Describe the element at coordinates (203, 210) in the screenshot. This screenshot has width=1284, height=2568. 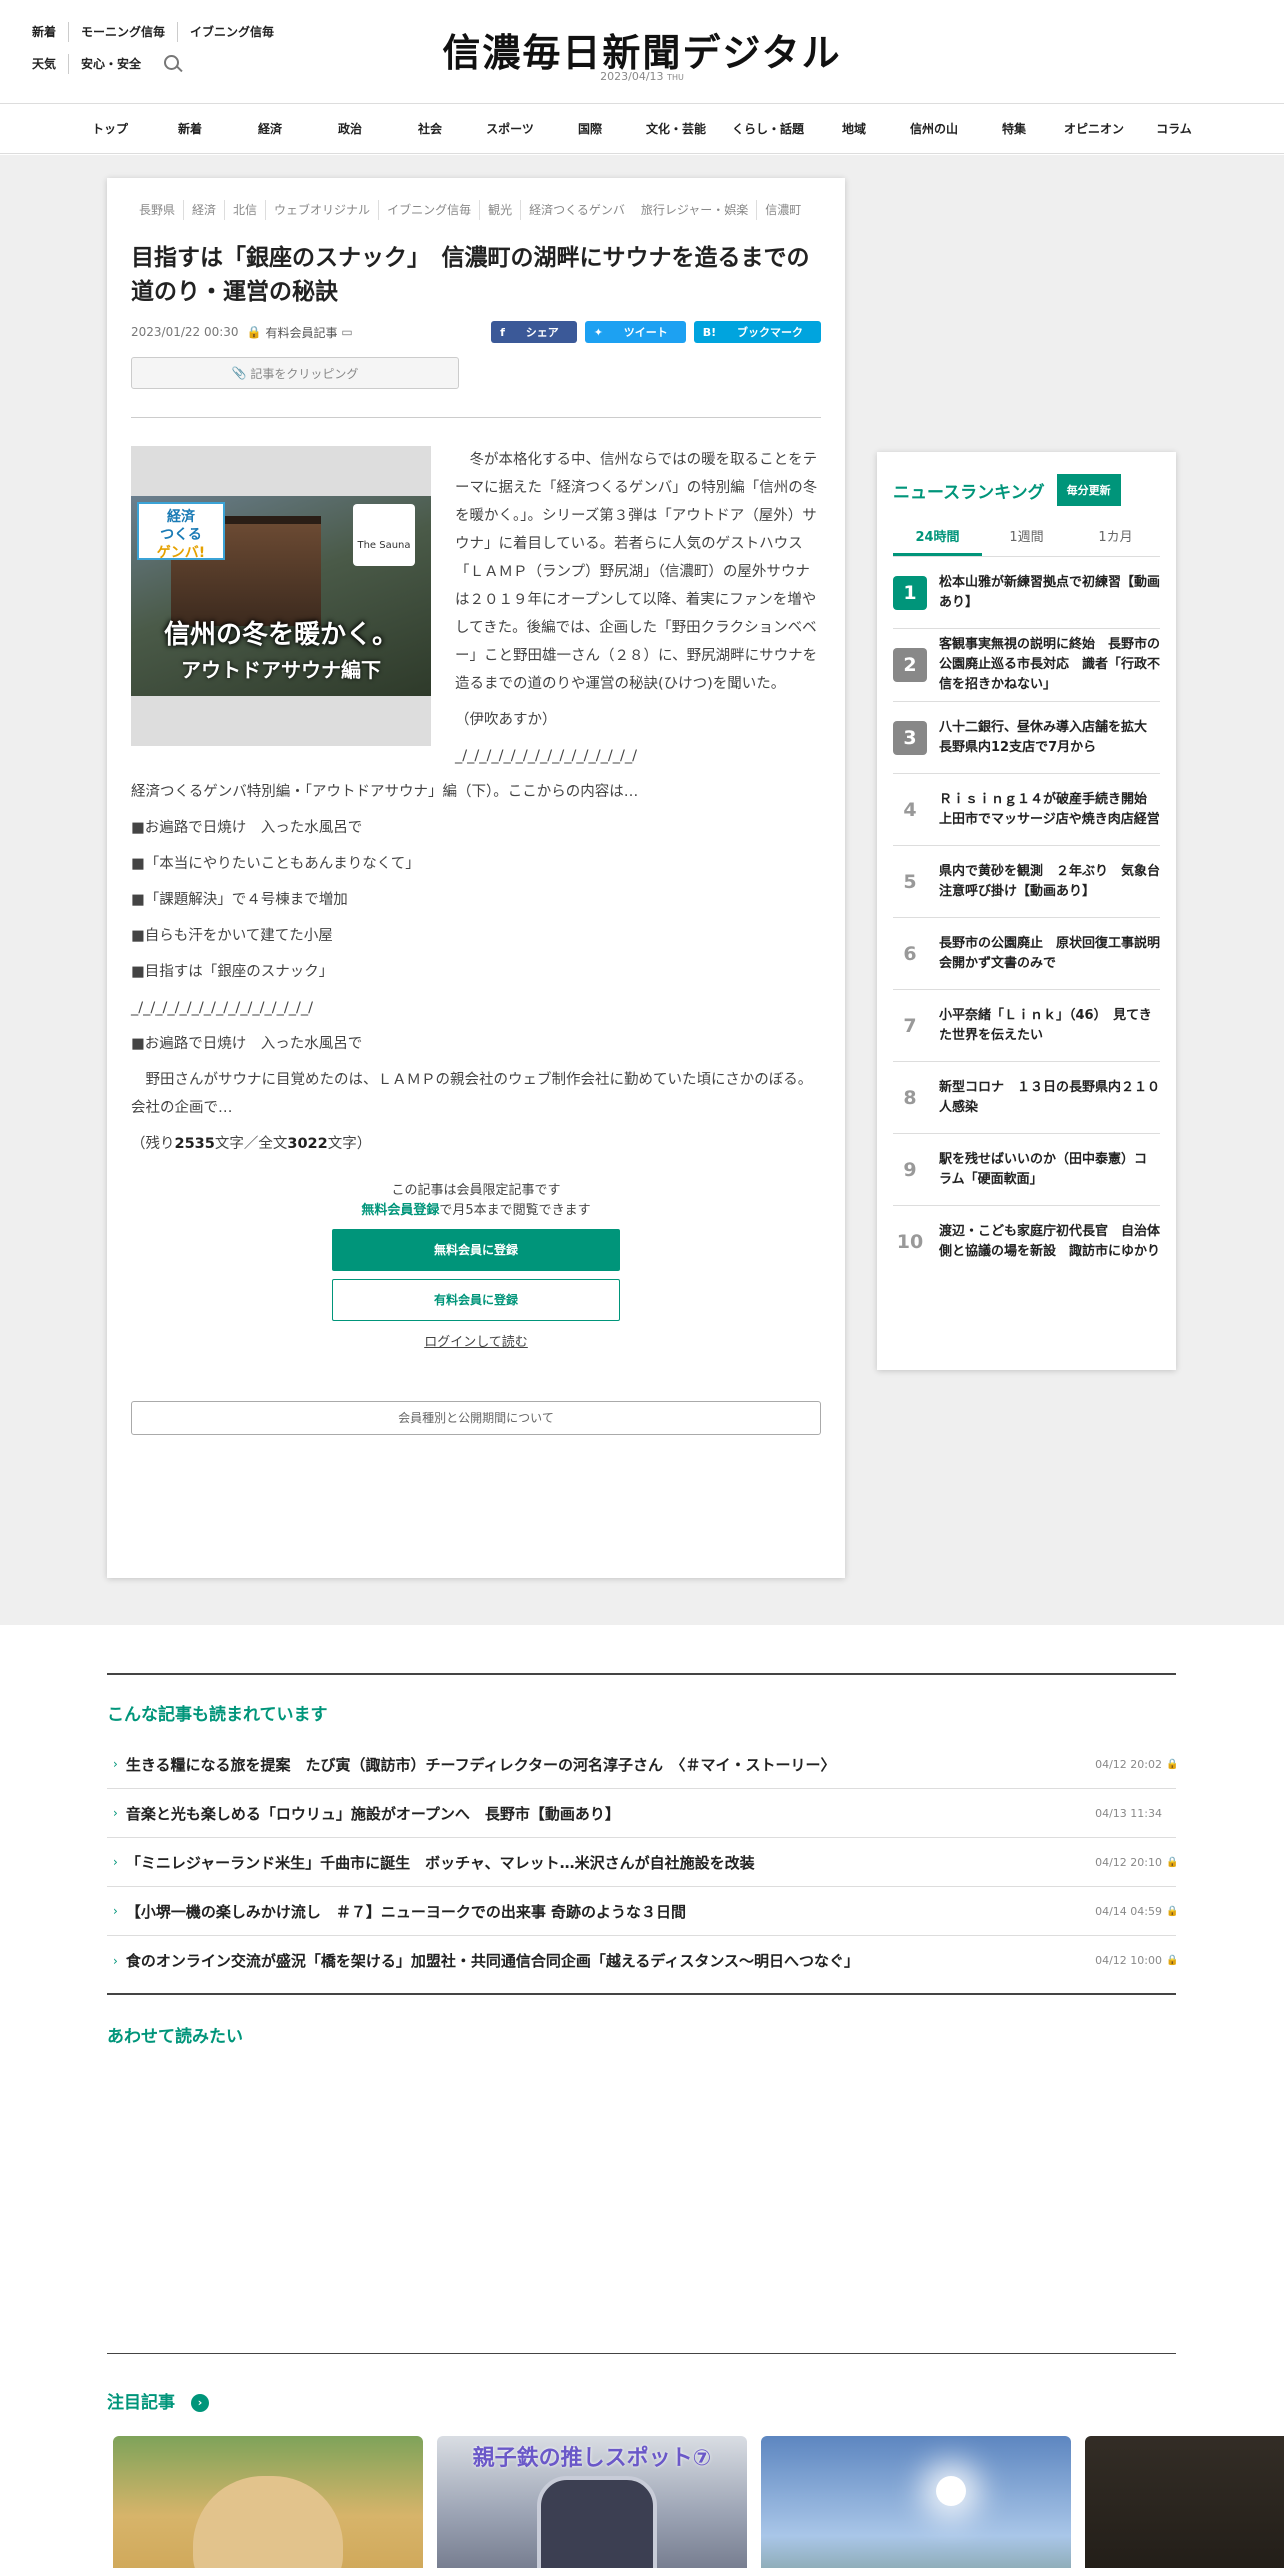
I see `tag: 経済` at that location.